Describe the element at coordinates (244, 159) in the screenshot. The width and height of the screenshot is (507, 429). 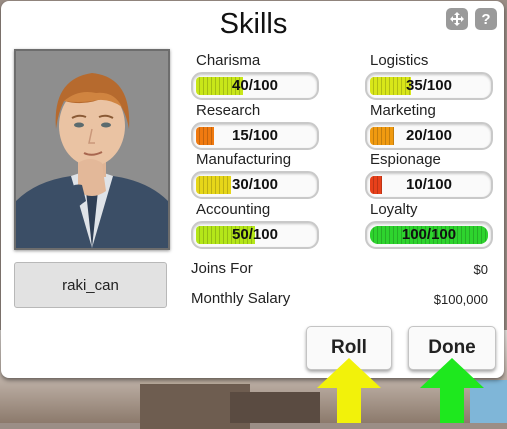
I see `skill-label: Manufacturing` at that location.